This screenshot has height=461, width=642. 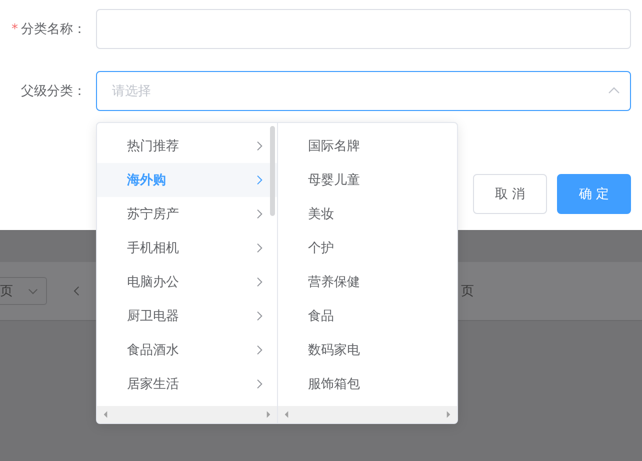 What do you see at coordinates (367, 180) in the screenshot?
I see `menu-item: 母婴儿童` at bounding box center [367, 180].